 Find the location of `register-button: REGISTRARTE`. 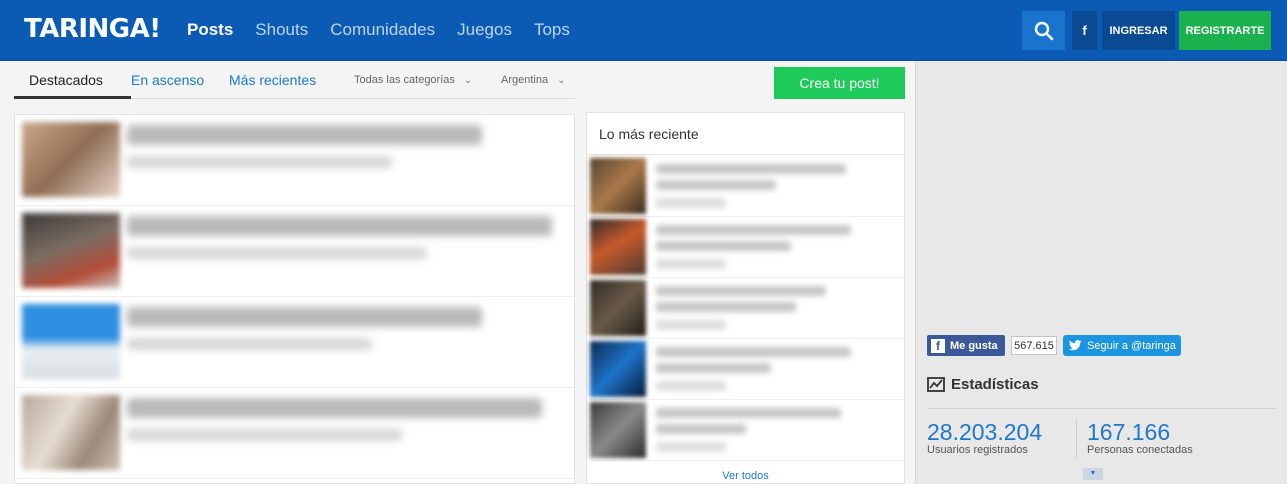

register-button: REGISTRARTE is located at coordinates (1225, 30).